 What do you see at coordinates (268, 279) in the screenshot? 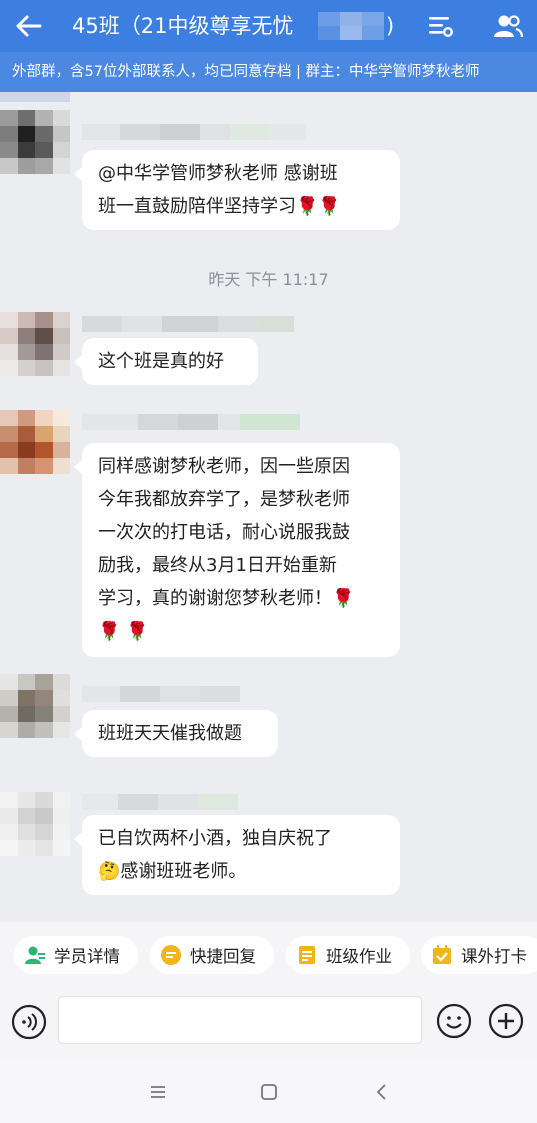
I see `timestamp-divider: 昨天 下午 11:17` at bounding box center [268, 279].